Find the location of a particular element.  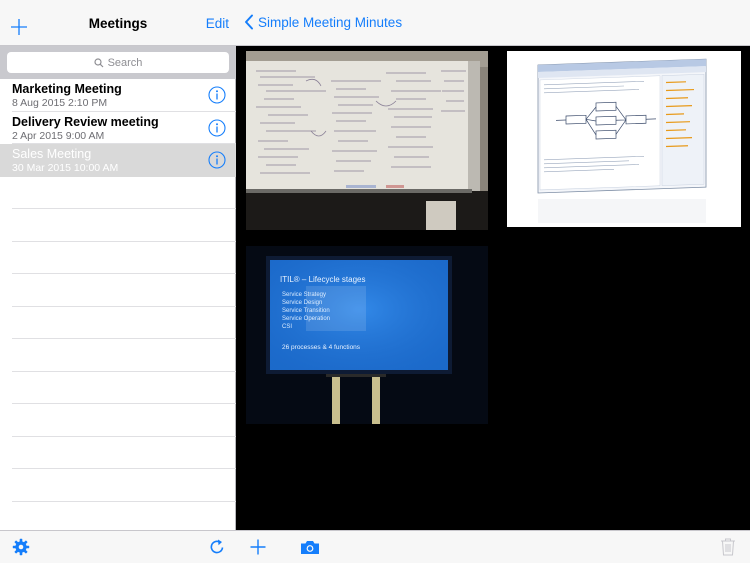

master-navigation-bar: Meetings Edit is located at coordinates (118, 23).